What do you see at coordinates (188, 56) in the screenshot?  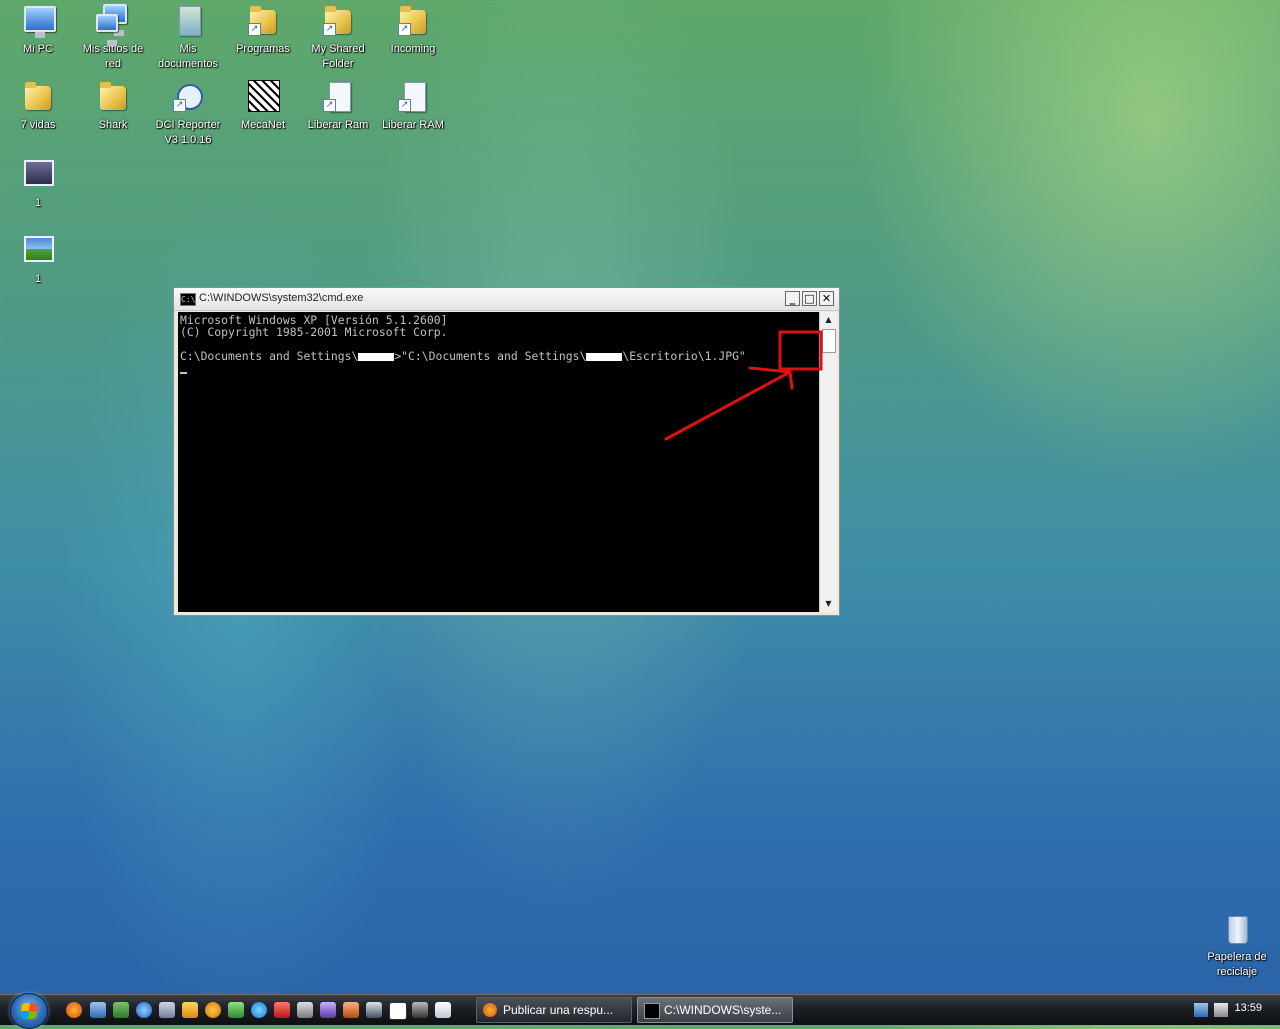 I see `desktop-icon-label: Mis documentos` at bounding box center [188, 56].